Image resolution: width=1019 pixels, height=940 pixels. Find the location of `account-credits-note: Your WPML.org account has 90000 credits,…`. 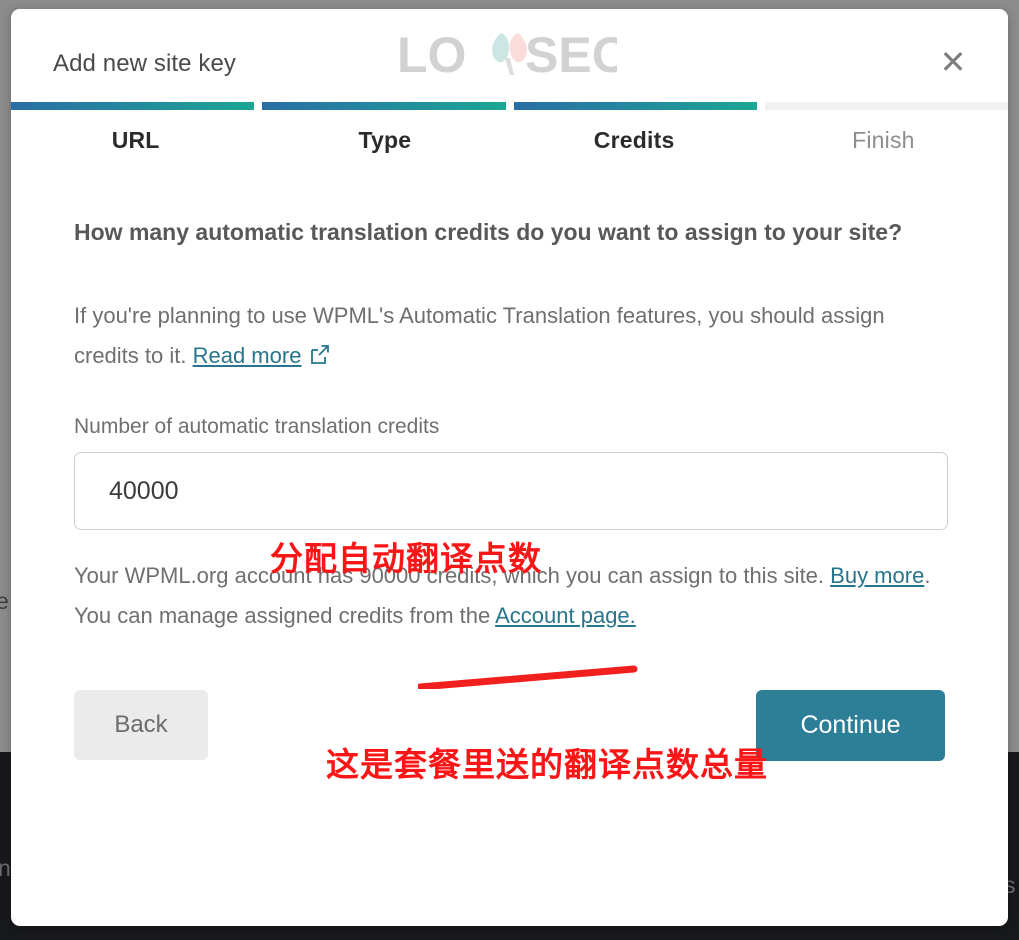

account-credits-note: Your WPML.org account has 90000 credits,… is located at coordinates (509, 596).